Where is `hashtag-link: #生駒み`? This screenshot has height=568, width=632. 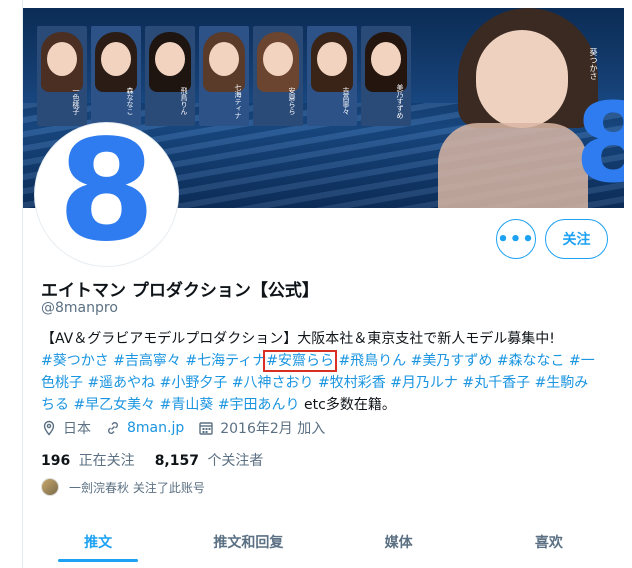 hashtag-link: #生駒み is located at coordinates (562, 383).